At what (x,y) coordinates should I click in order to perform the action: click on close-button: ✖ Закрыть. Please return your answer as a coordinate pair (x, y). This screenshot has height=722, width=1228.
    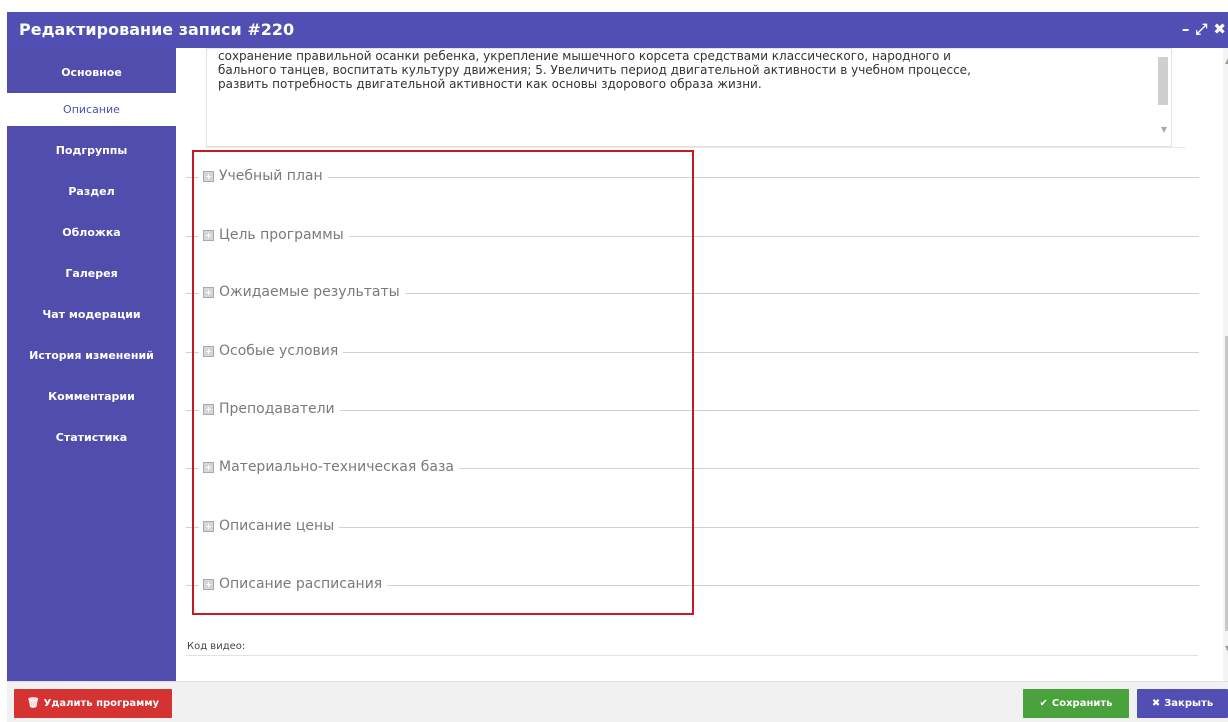
    Looking at the image, I should click on (1182, 703).